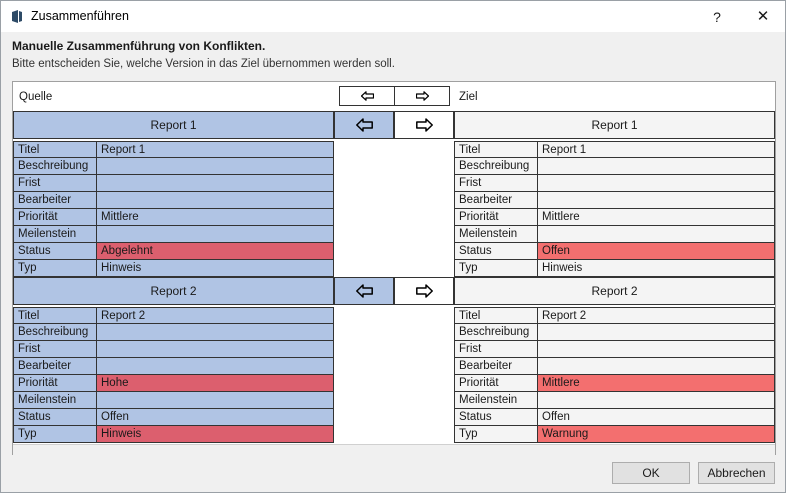 This screenshot has width=786, height=493. I want to click on field-value-conflict: Hohe, so click(215, 383).